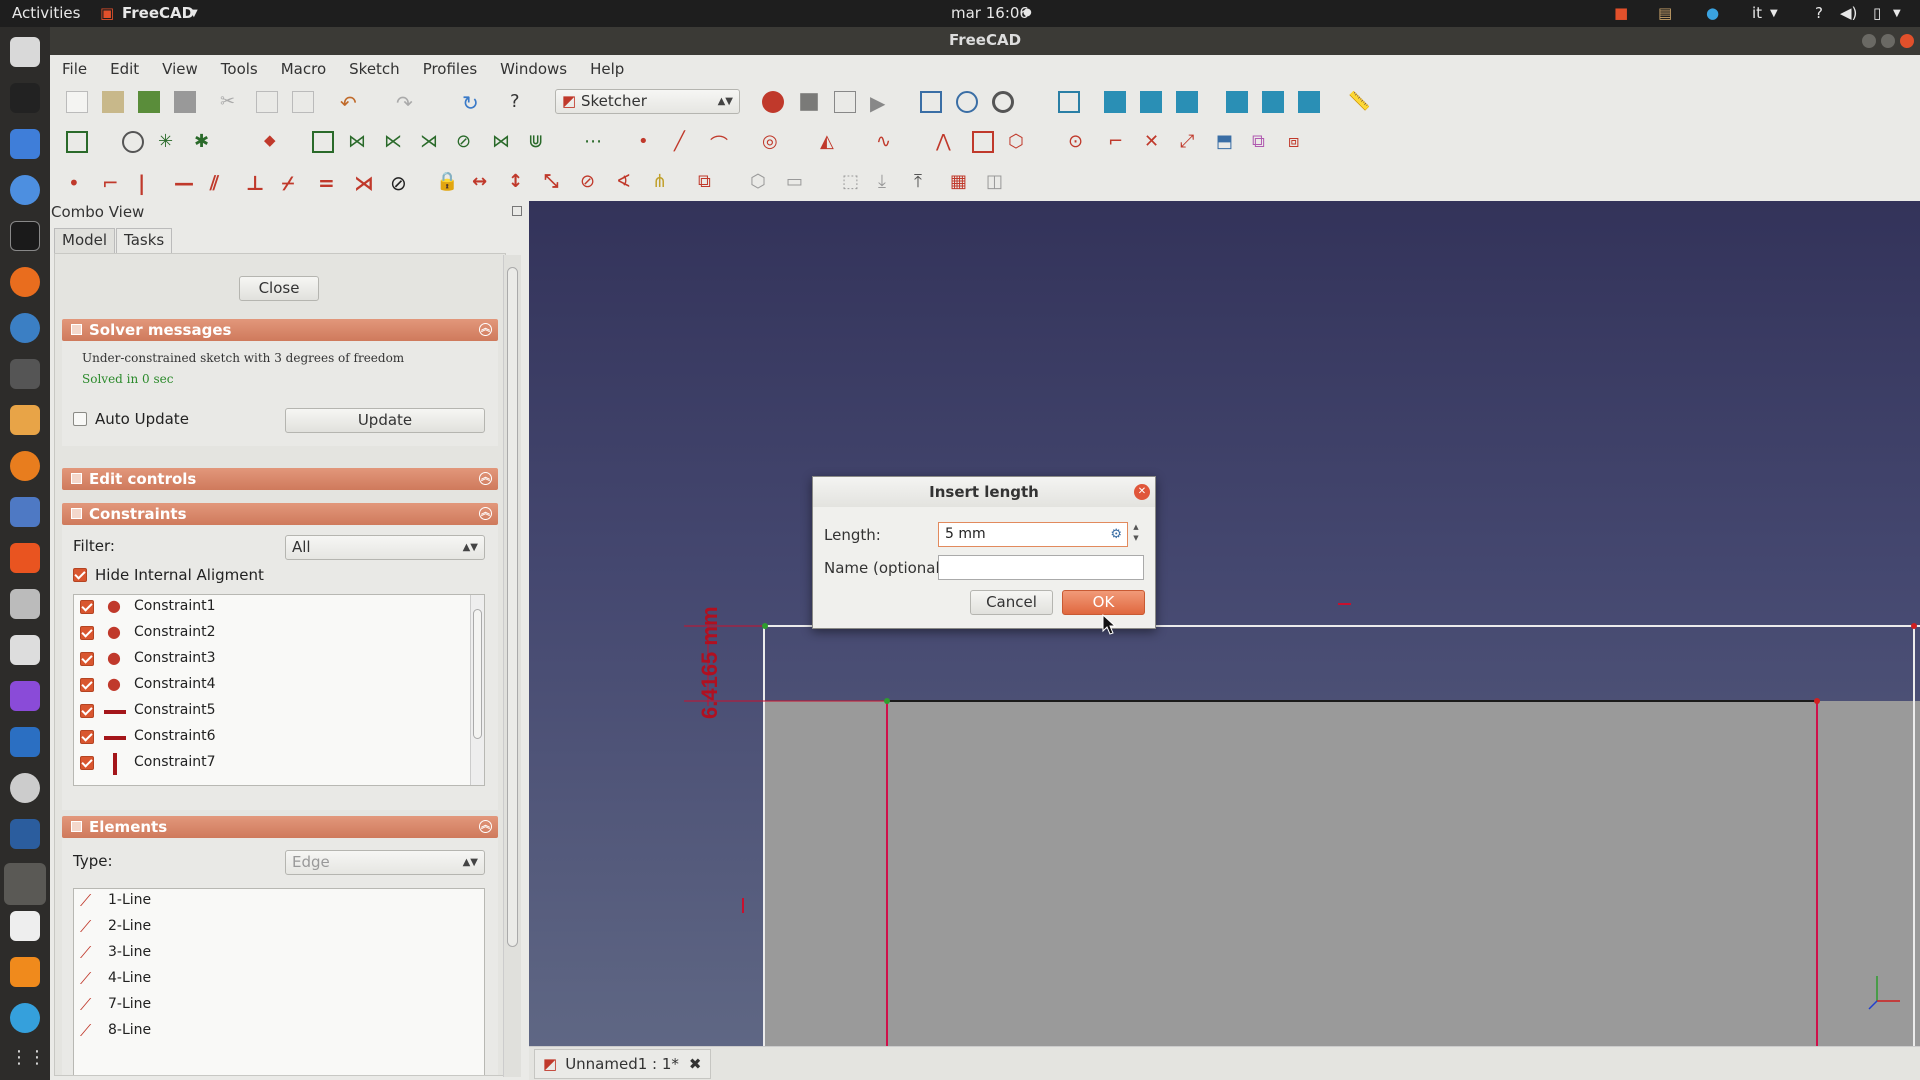  What do you see at coordinates (80, 419) in the screenshot?
I see `auto-update-checkbox` at bounding box center [80, 419].